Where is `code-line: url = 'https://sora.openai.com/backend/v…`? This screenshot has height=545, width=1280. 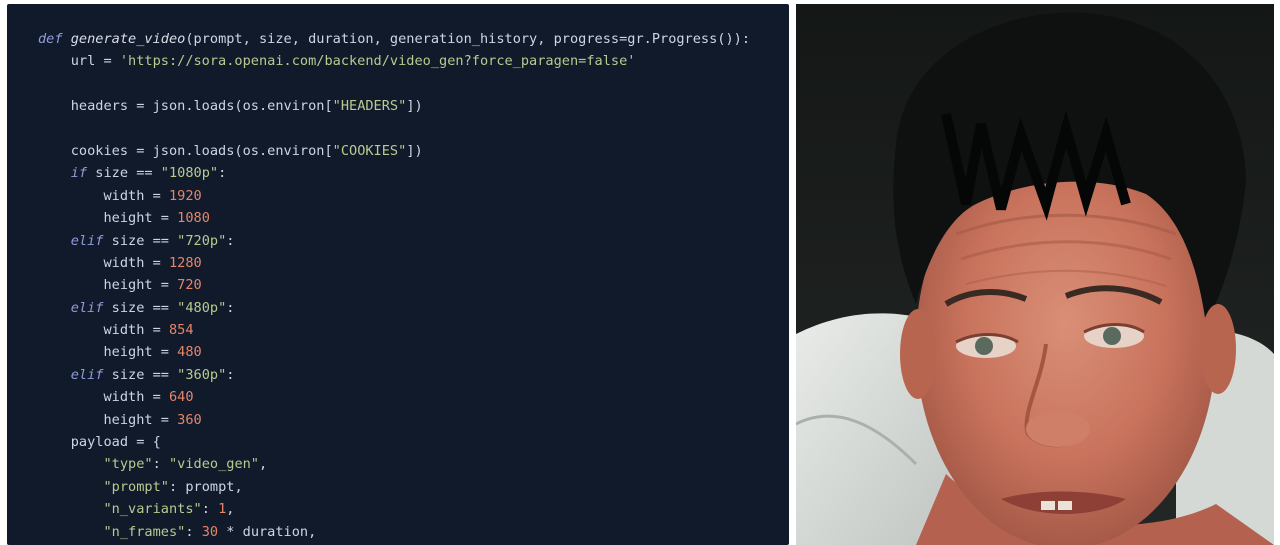 code-line: url = 'https://sora.openai.com/backend/v… is located at coordinates (394, 61).